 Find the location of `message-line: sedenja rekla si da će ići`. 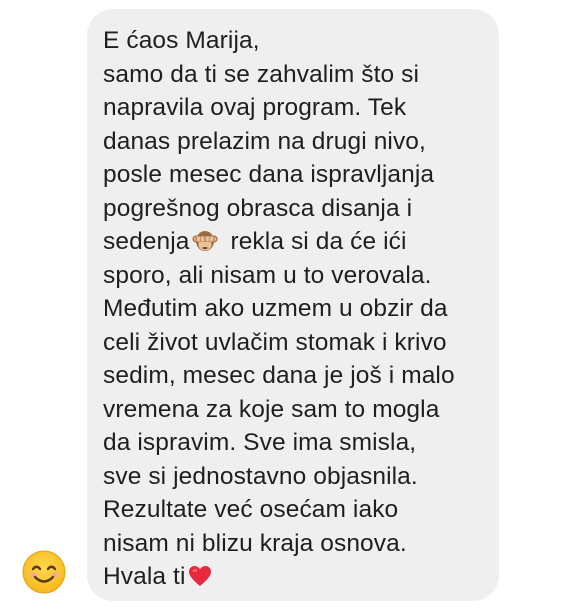

message-line: sedenja rekla si da će ići is located at coordinates (294, 242).